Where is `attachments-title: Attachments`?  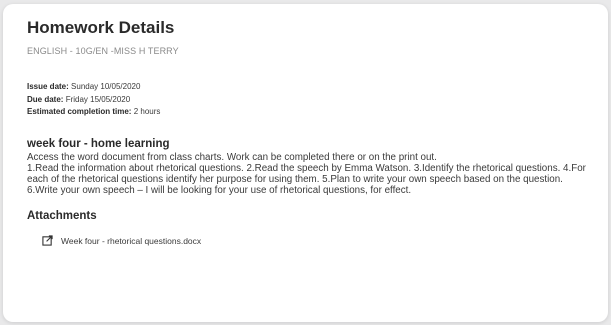 attachments-title: Attachments is located at coordinates (62, 216).